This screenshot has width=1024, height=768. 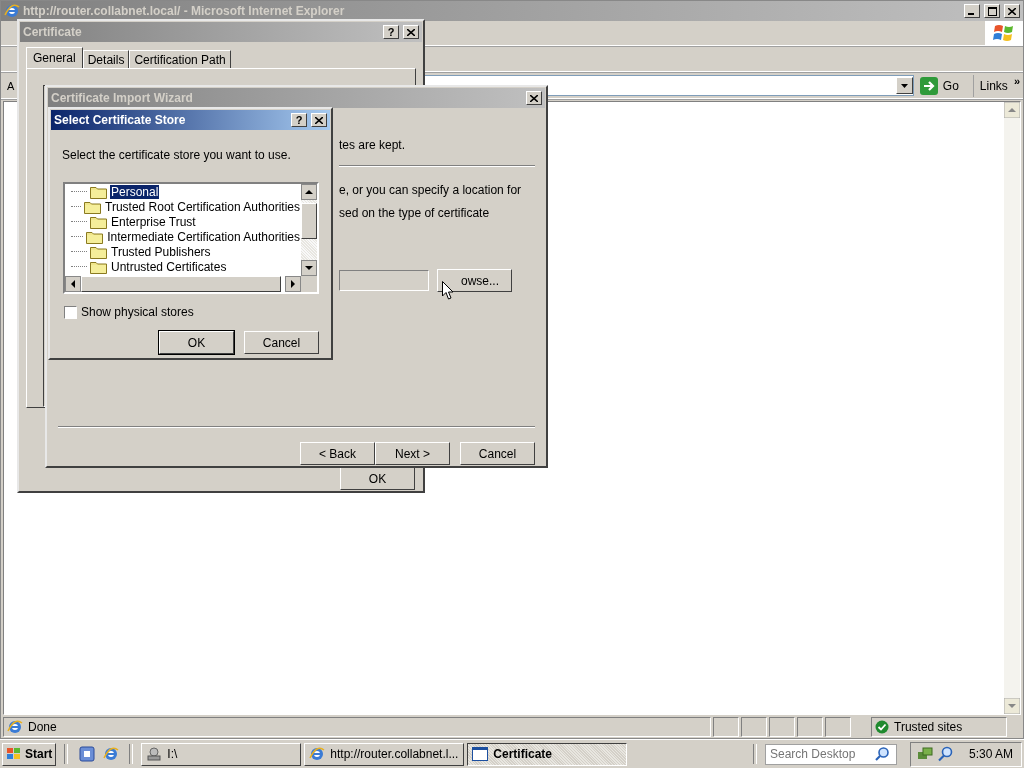 I want to click on mouse-cursor-icon, so click(x=448, y=290).